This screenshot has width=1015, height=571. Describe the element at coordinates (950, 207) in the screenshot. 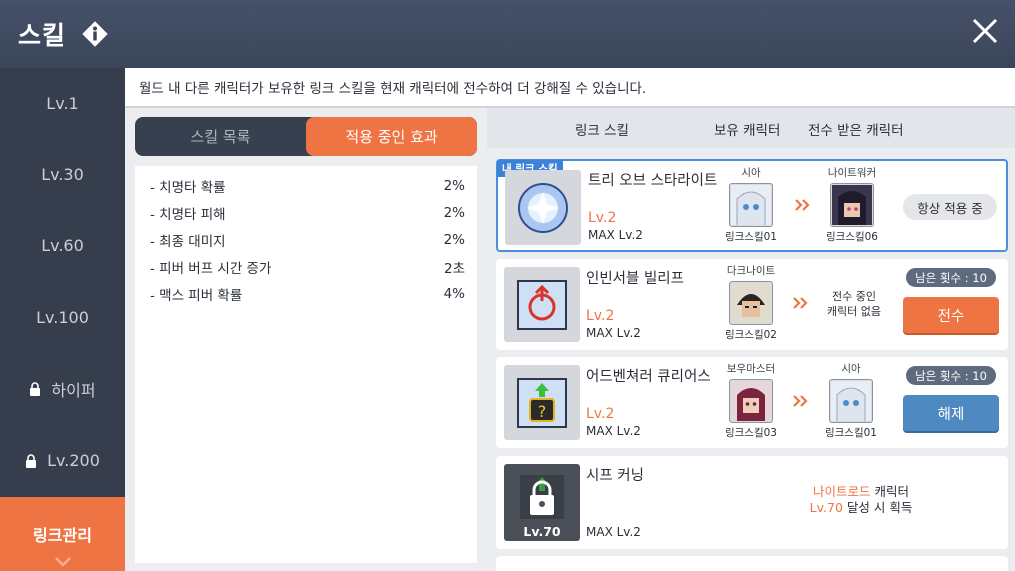

I see `always-applied-badge: 항상 적용 중` at that location.